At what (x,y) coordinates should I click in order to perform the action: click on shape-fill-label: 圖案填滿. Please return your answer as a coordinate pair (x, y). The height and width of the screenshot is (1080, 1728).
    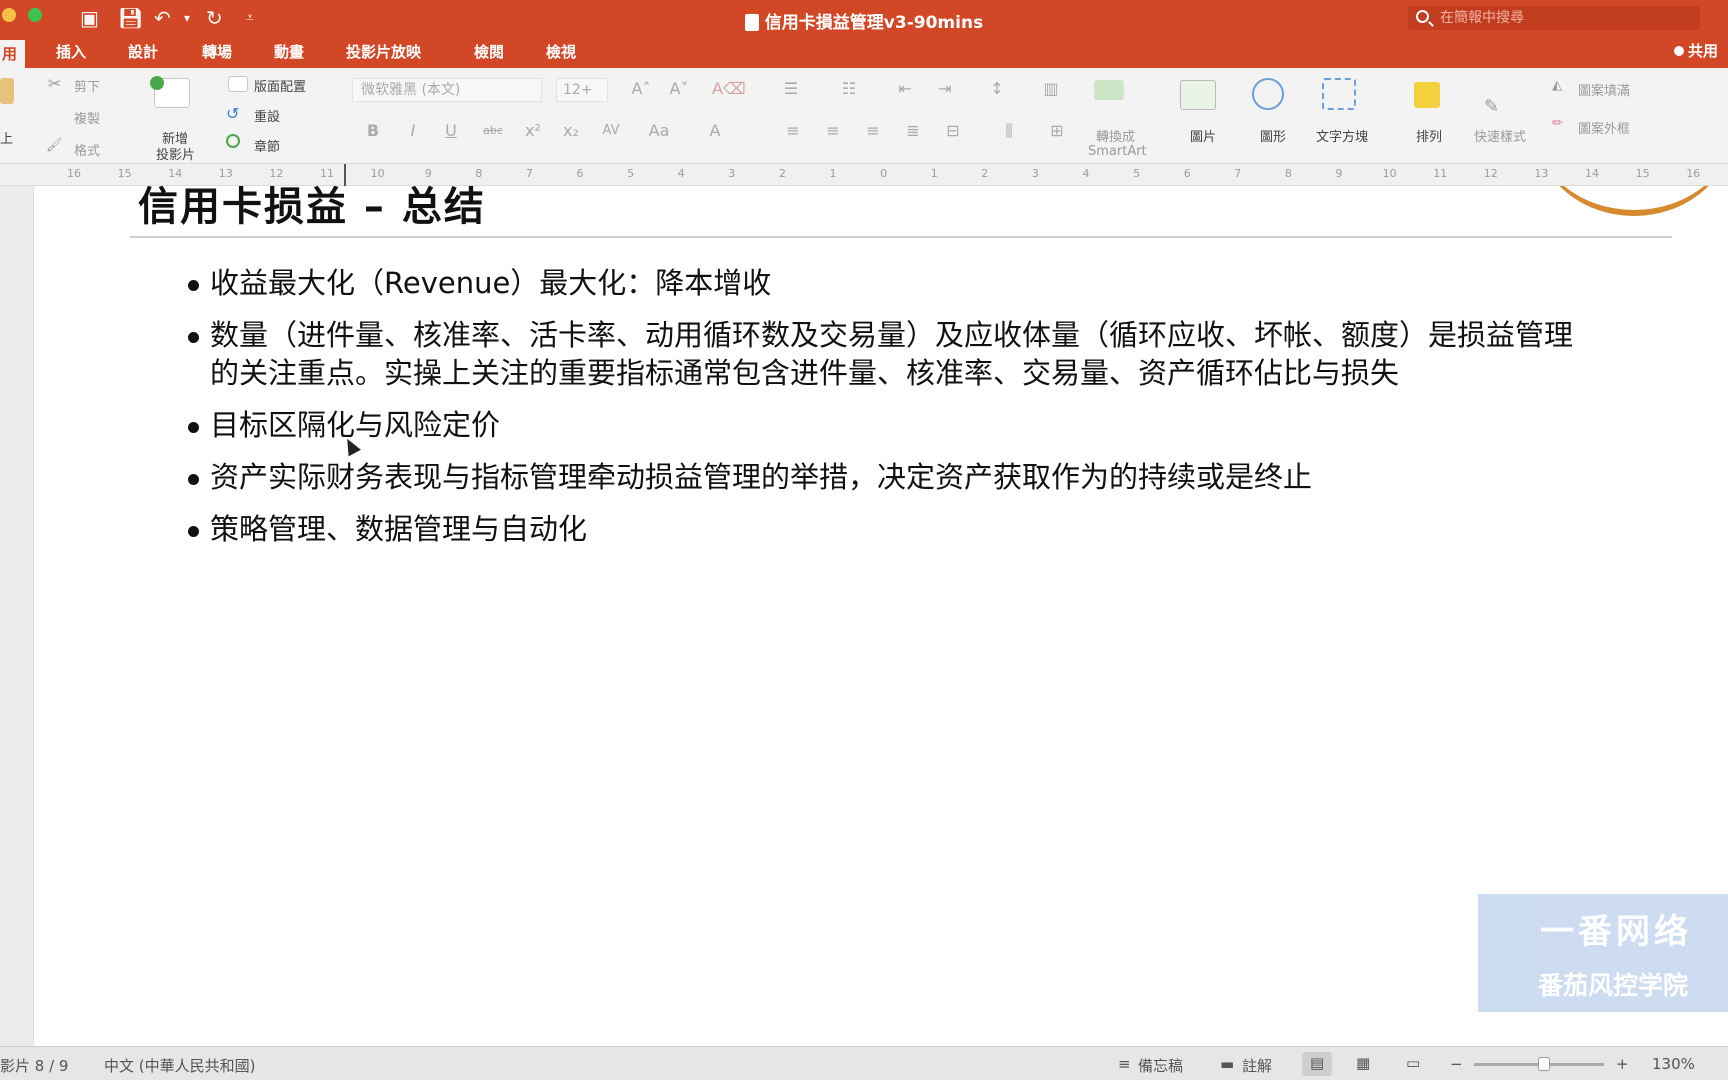
    Looking at the image, I should click on (1604, 89).